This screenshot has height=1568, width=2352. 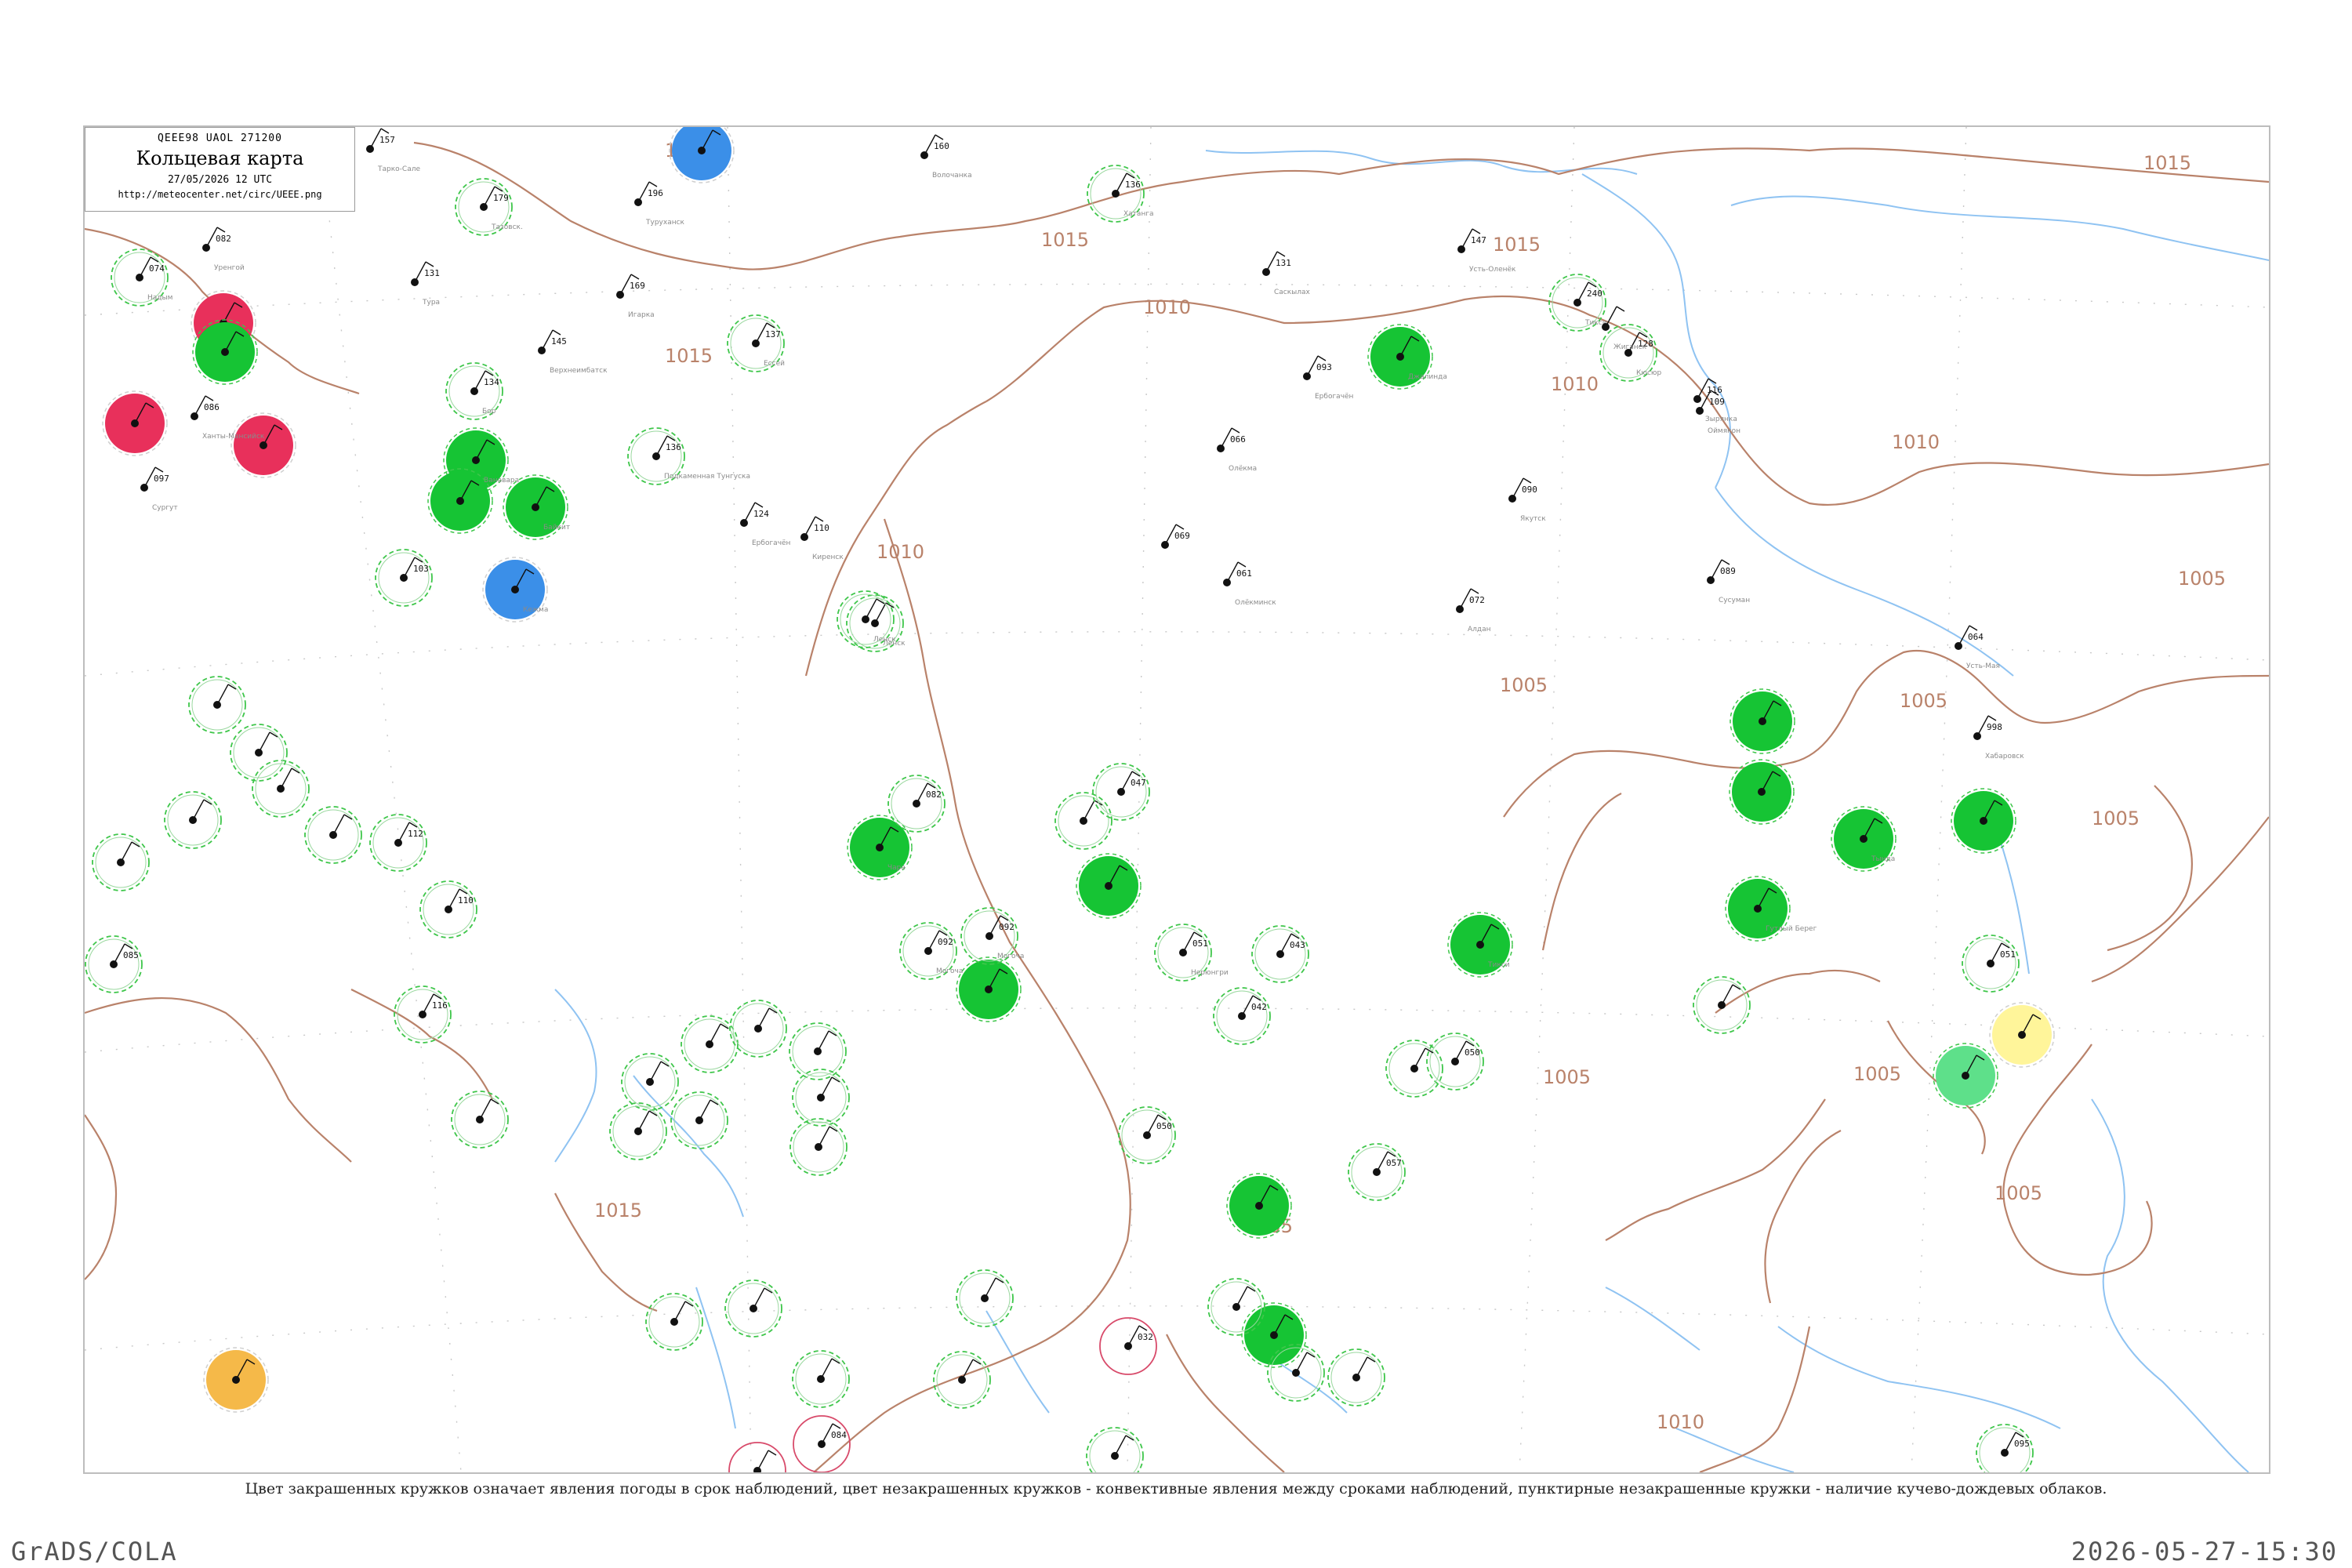 What do you see at coordinates (491, 382) in the screenshot?
I see `pressure-value: 134` at bounding box center [491, 382].